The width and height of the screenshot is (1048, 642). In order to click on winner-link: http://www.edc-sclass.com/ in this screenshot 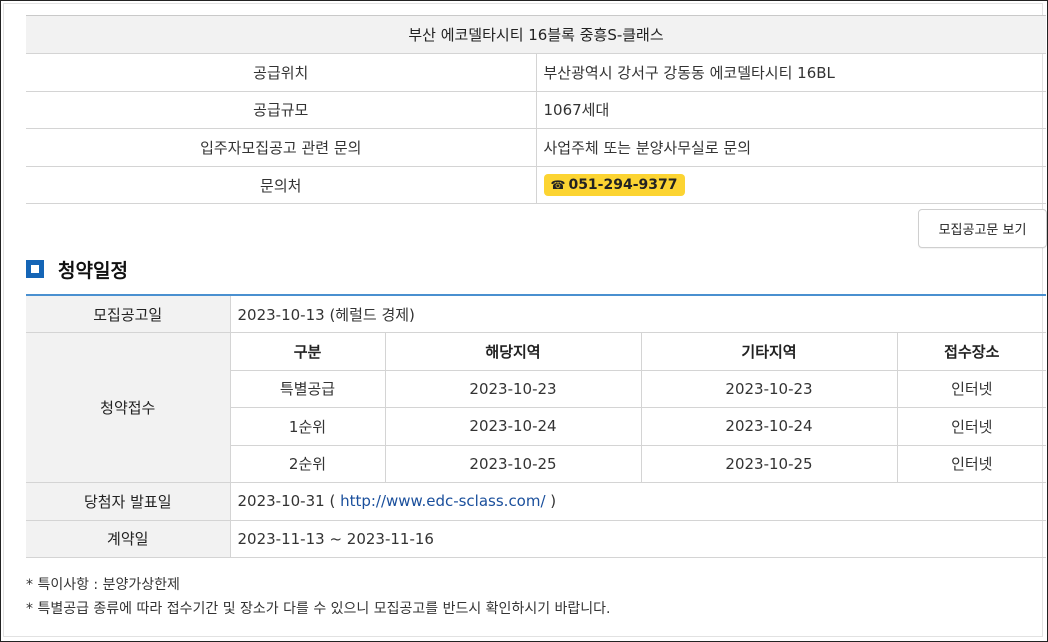, I will do `click(442, 501)`.